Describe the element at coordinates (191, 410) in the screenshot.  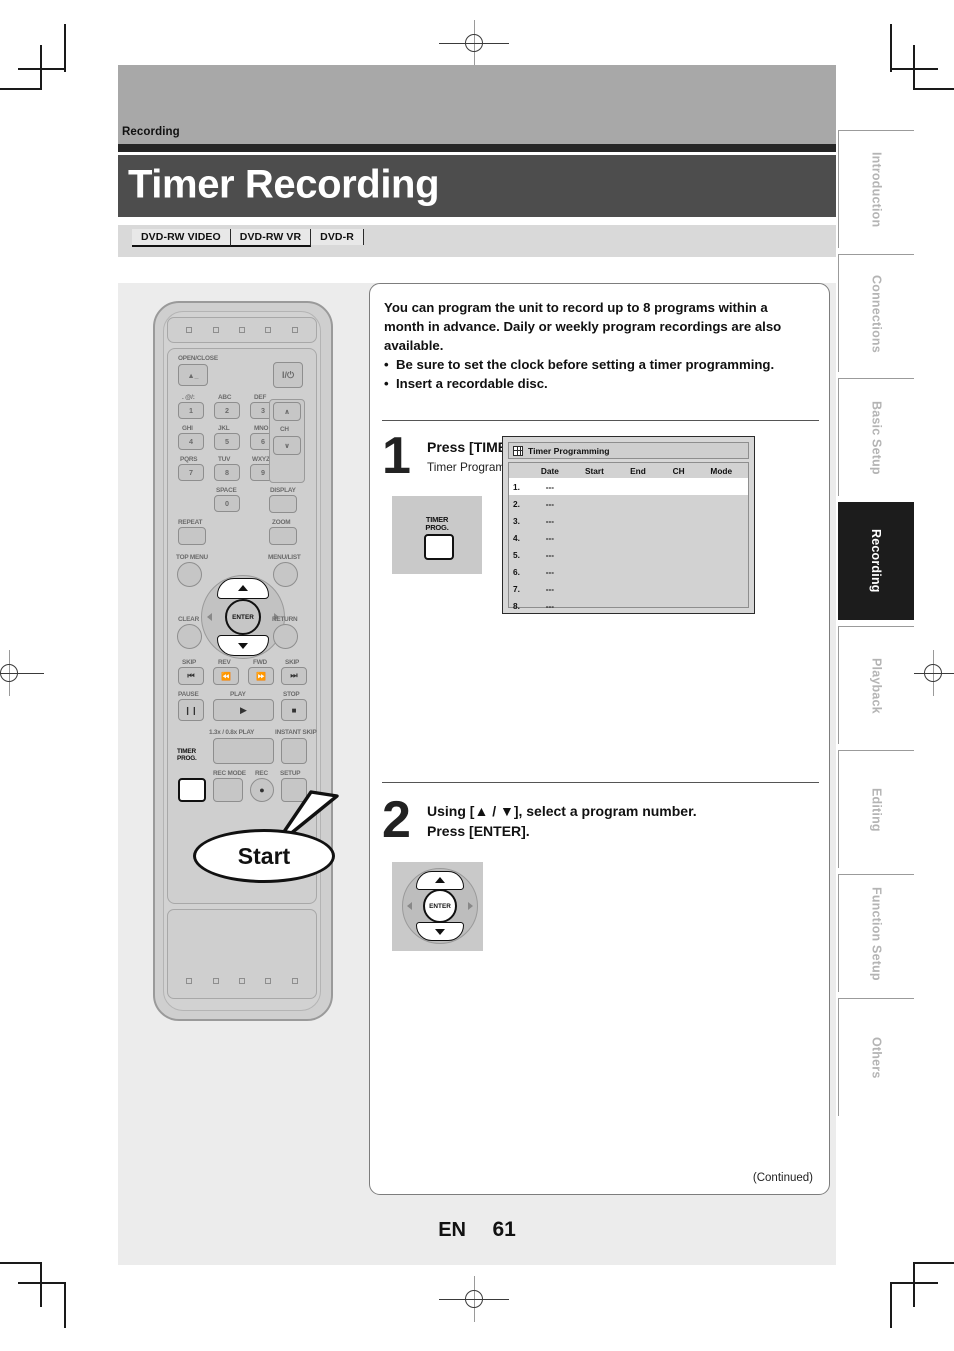
I see `key-1-button: 1` at that location.